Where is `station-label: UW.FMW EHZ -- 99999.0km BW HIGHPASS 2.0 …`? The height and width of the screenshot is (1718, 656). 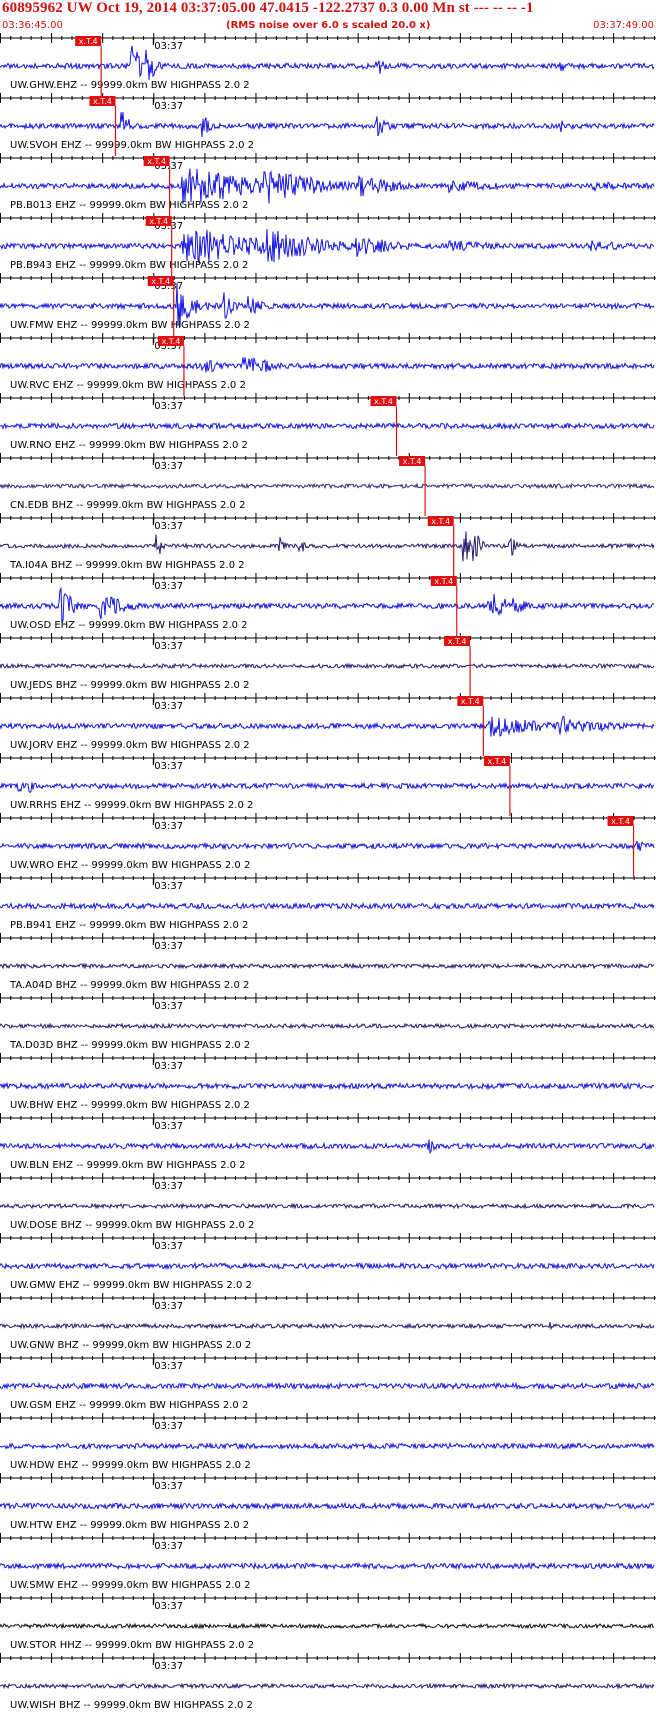 station-label: UW.FMW EHZ -- 99999.0km BW HIGHPASS 2.0 … is located at coordinates (130, 325).